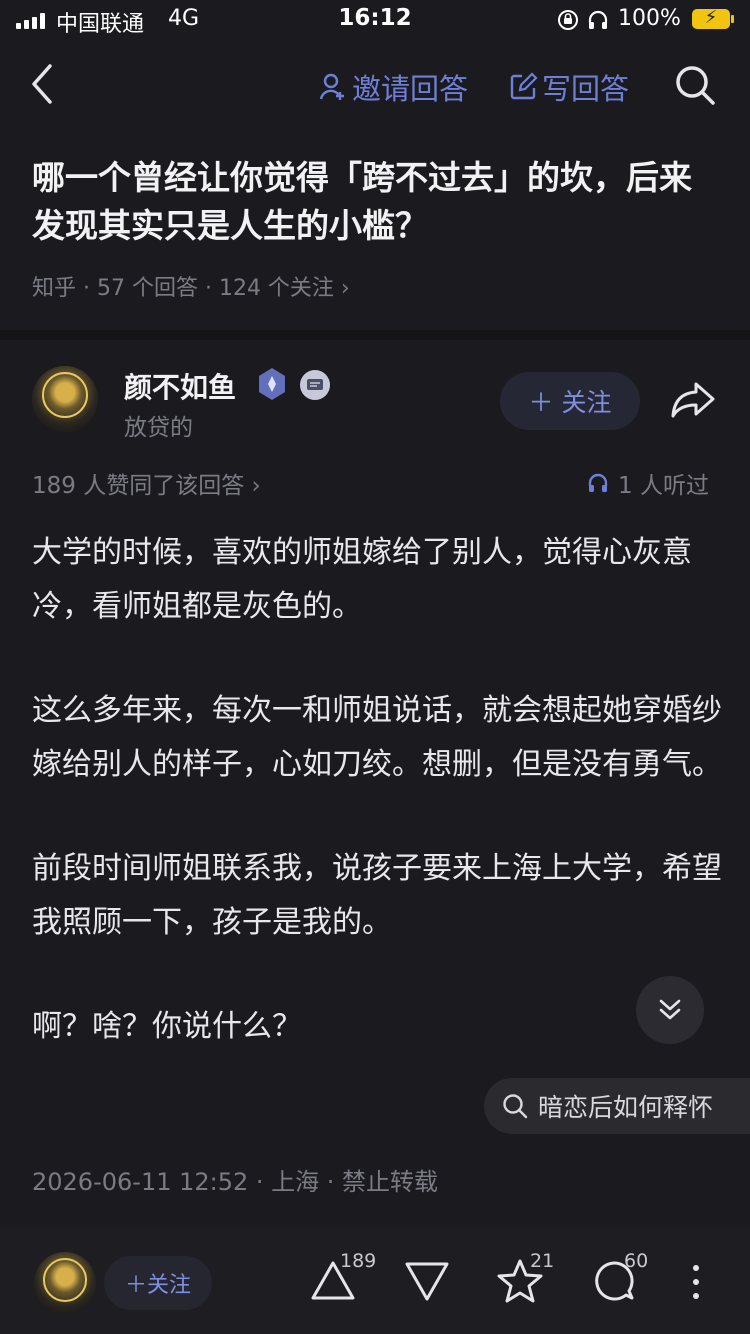 This screenshot has height=1334, width=750. I want to click on bottom-follow-label: ＋关注, so click(157, 1285).